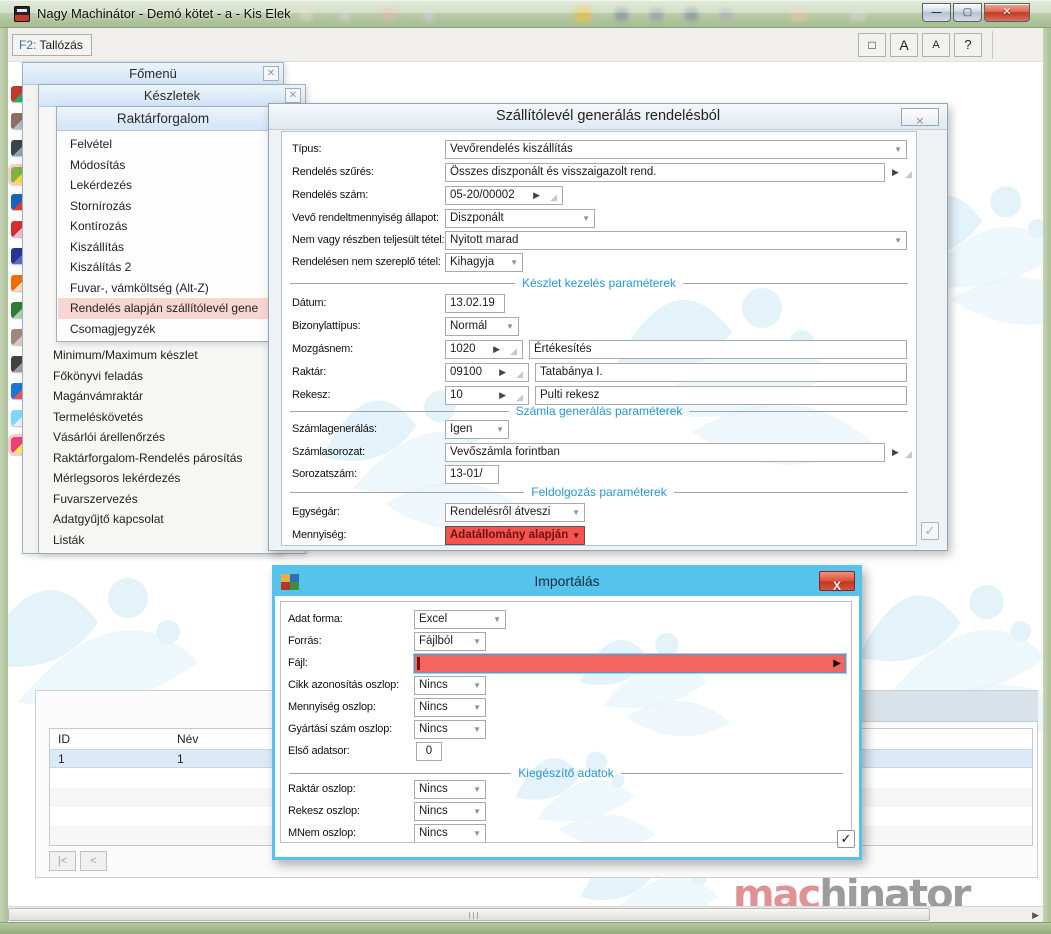 Image resolution: width=1051 pixels, height=934 pixels. Describe the element at coordinates (52, 45) in the screenshot. I see `browse-f2-button: F2: Tallózás` at that location.